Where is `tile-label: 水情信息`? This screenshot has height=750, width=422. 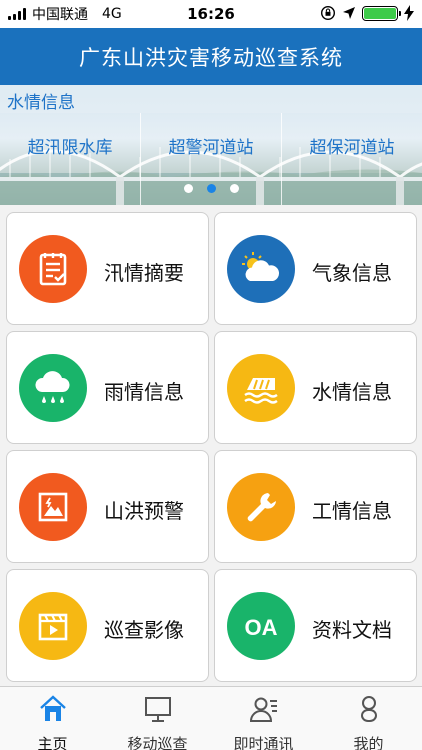
tile-label: 水情信息 is located at coordinates (352, 392).